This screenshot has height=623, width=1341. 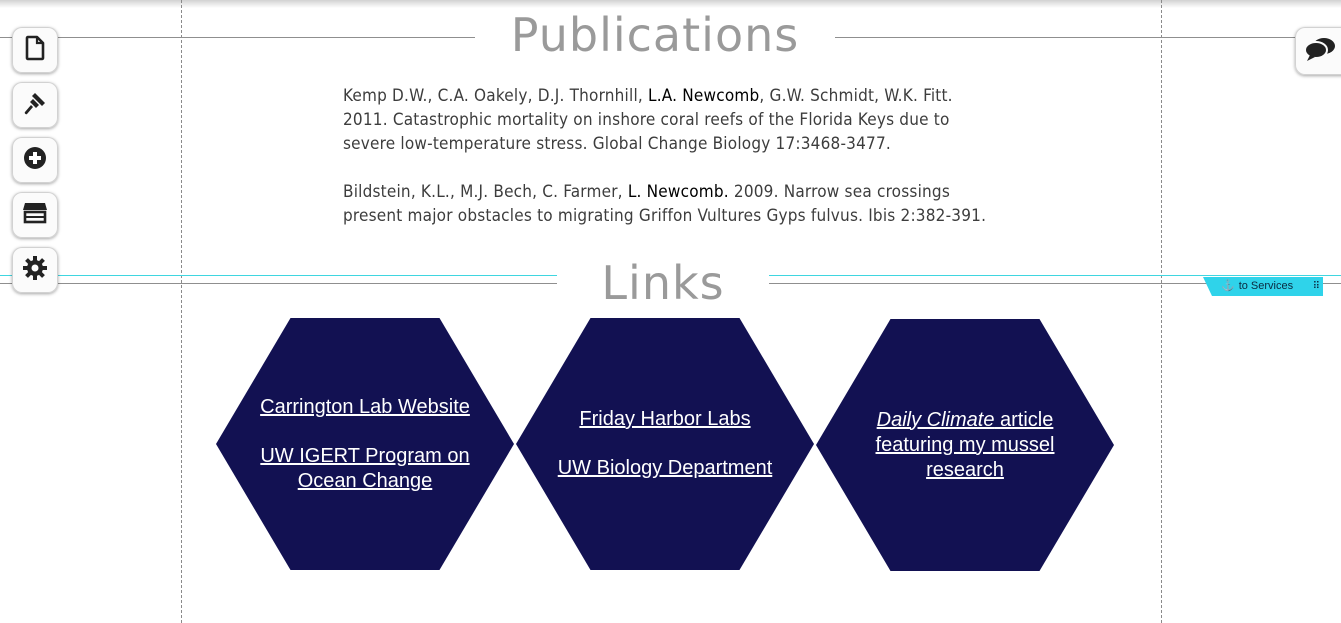 I want to click on left-layout-guide, so click(x=181, y=311).